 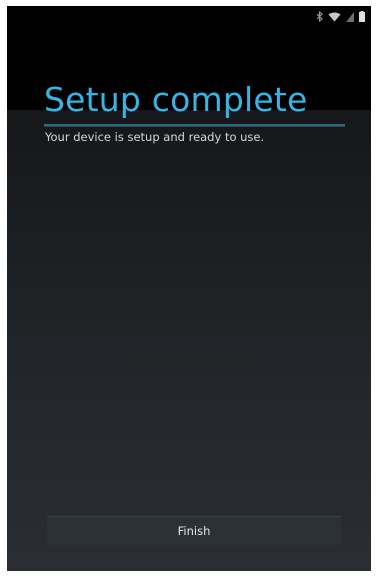 I want to click on page-title: Setup complete, so click(x=176, y=99).